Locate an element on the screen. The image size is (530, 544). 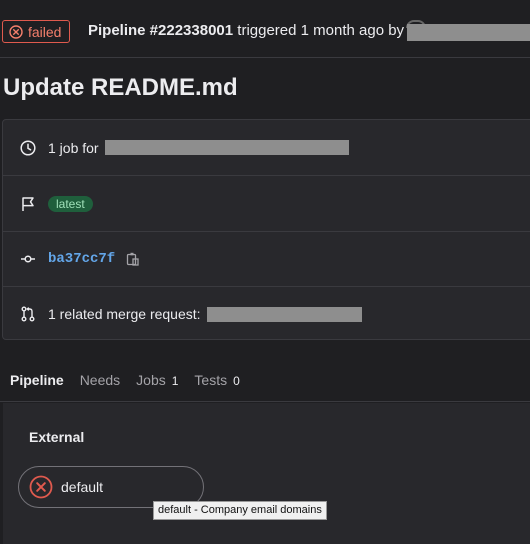
tab-needs: Needs is located at coordinates (100, 374).